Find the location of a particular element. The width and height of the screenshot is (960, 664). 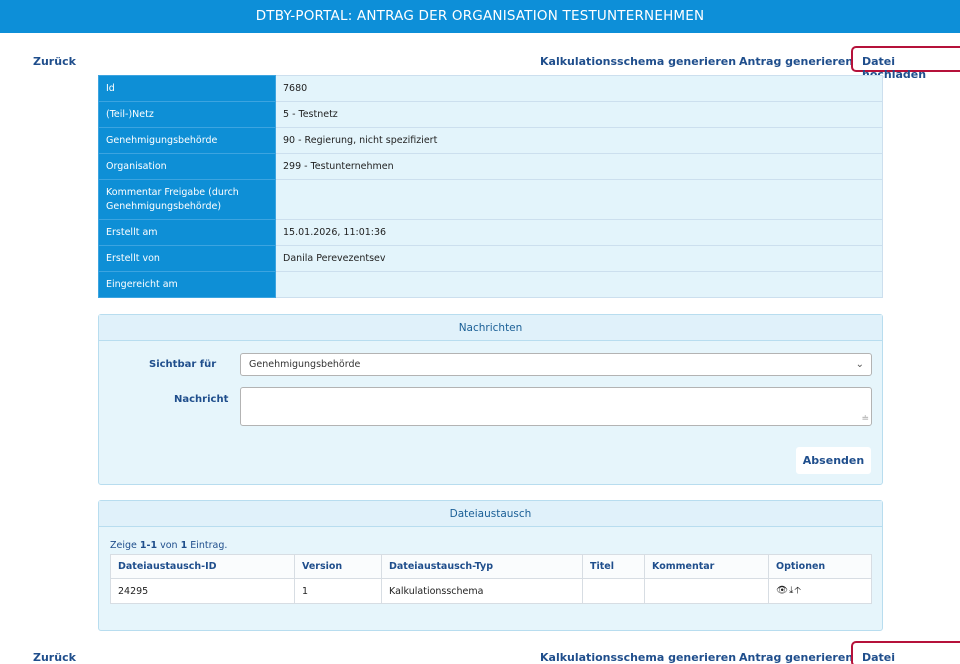

message-label: Nachricht is located at coordinates (201, 399).